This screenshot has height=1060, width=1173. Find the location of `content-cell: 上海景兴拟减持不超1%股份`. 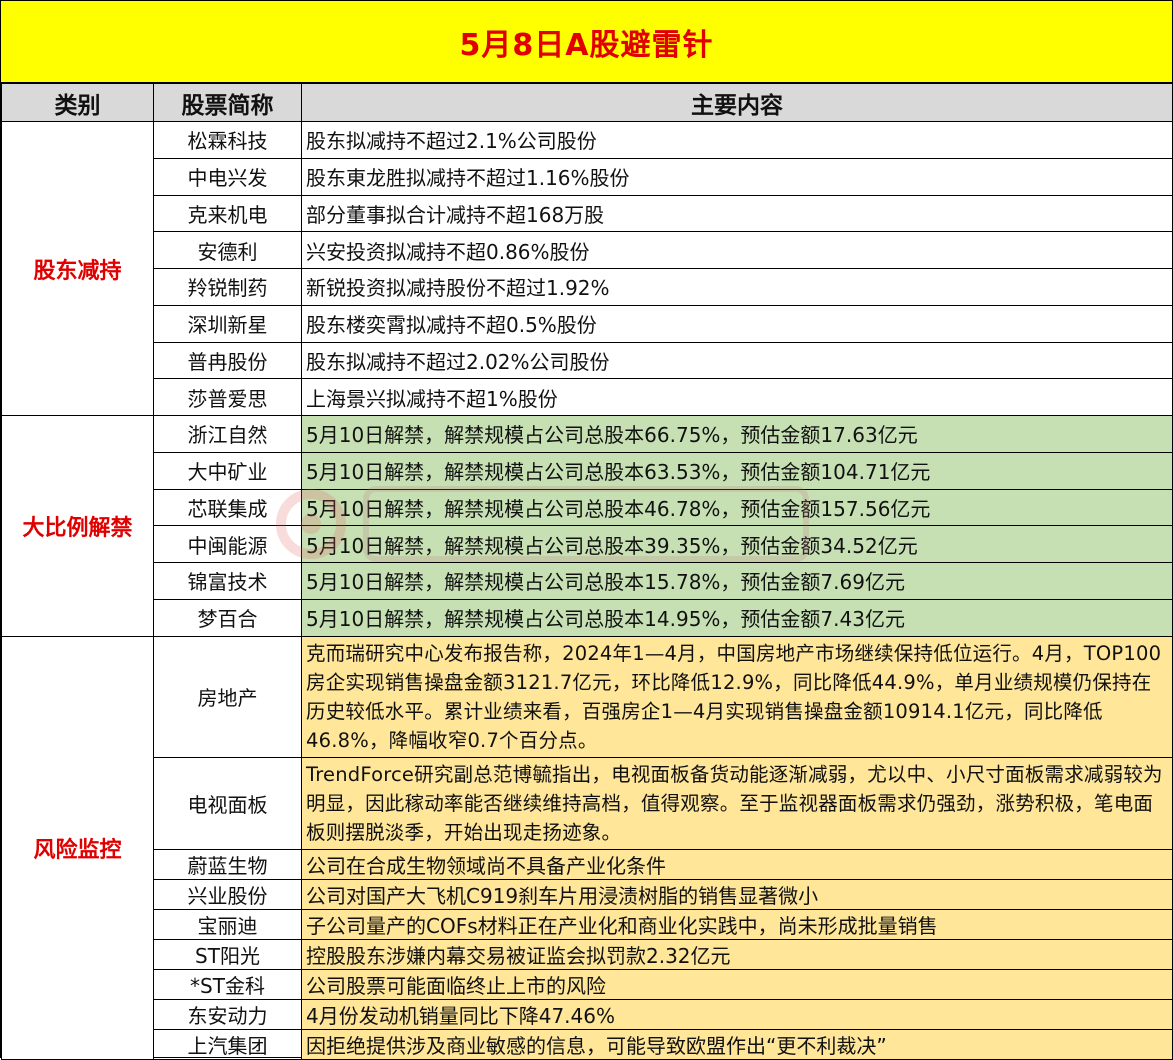

content-cell: 上海景兴拟减持不超1%股份 is located at coordinates (737, 397).